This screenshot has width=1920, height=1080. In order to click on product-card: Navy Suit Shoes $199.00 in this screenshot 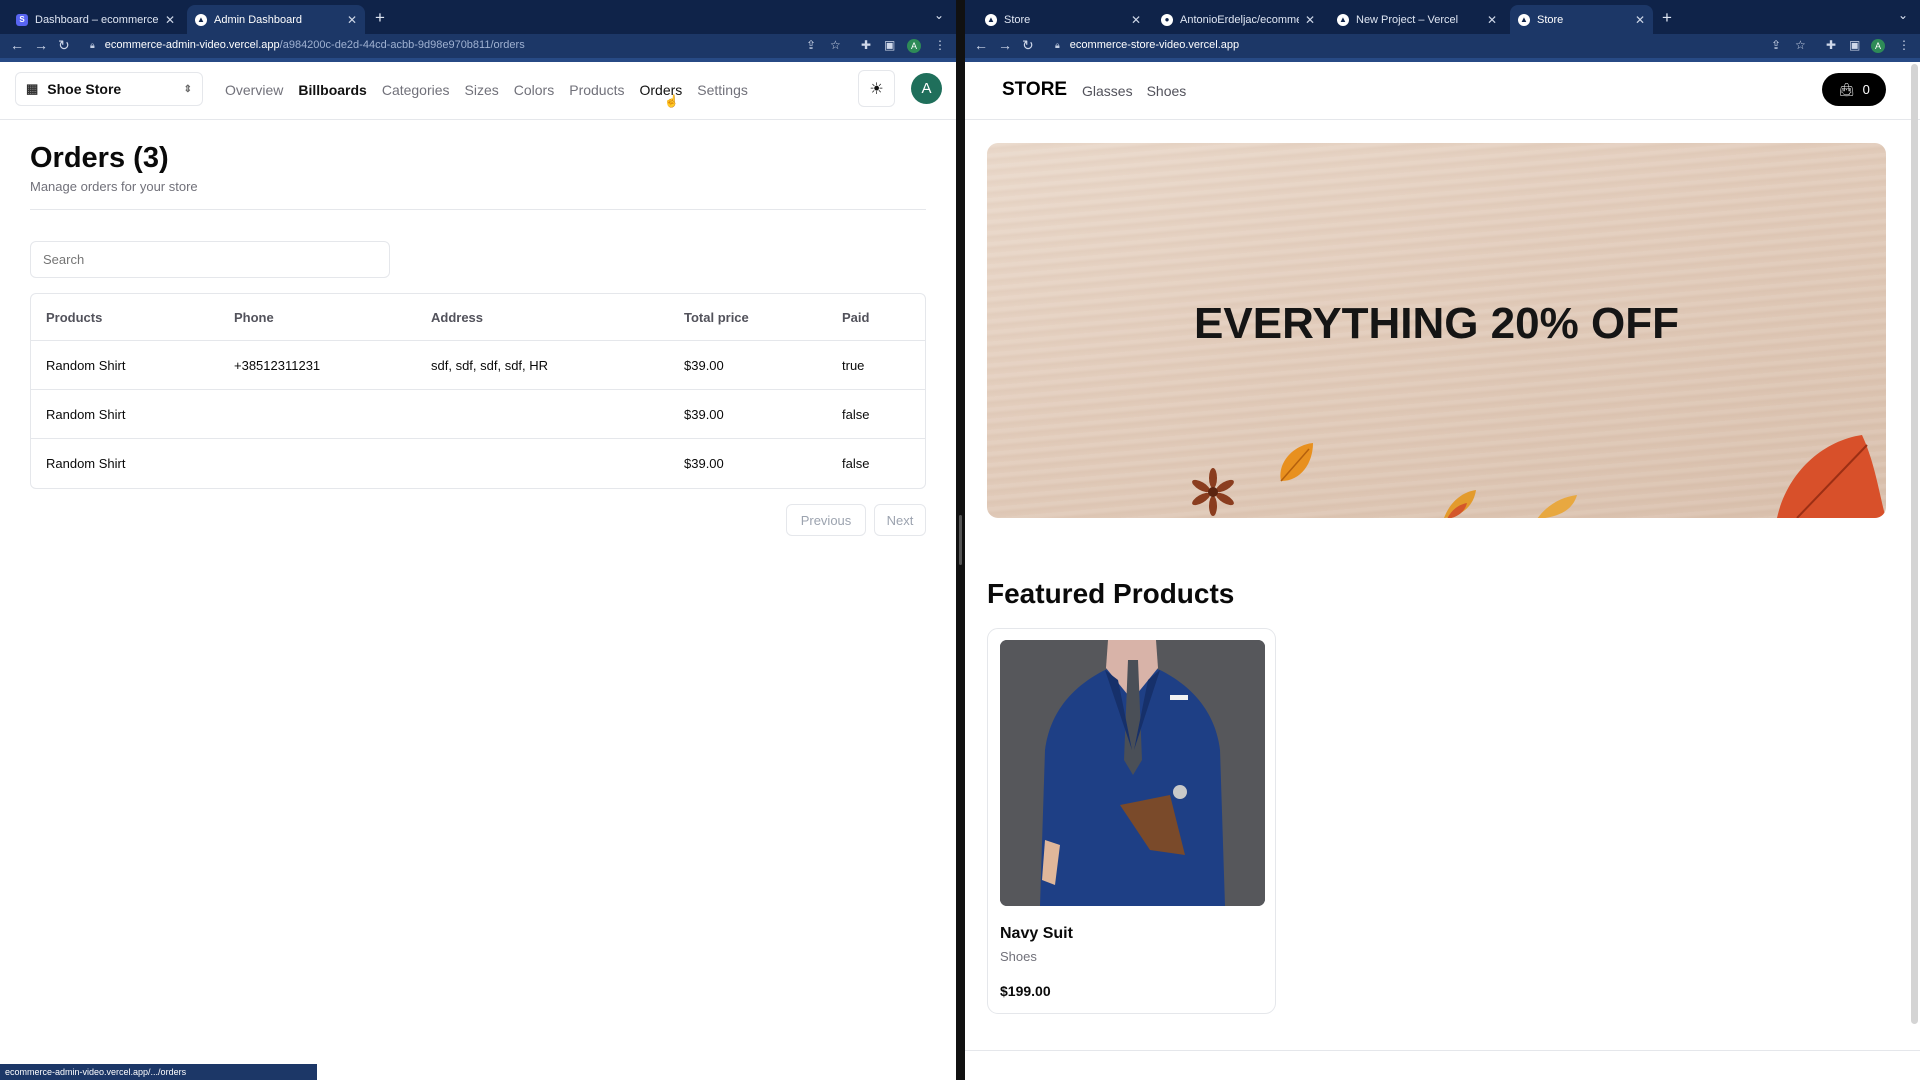, I will do `click(1131, 821)`.